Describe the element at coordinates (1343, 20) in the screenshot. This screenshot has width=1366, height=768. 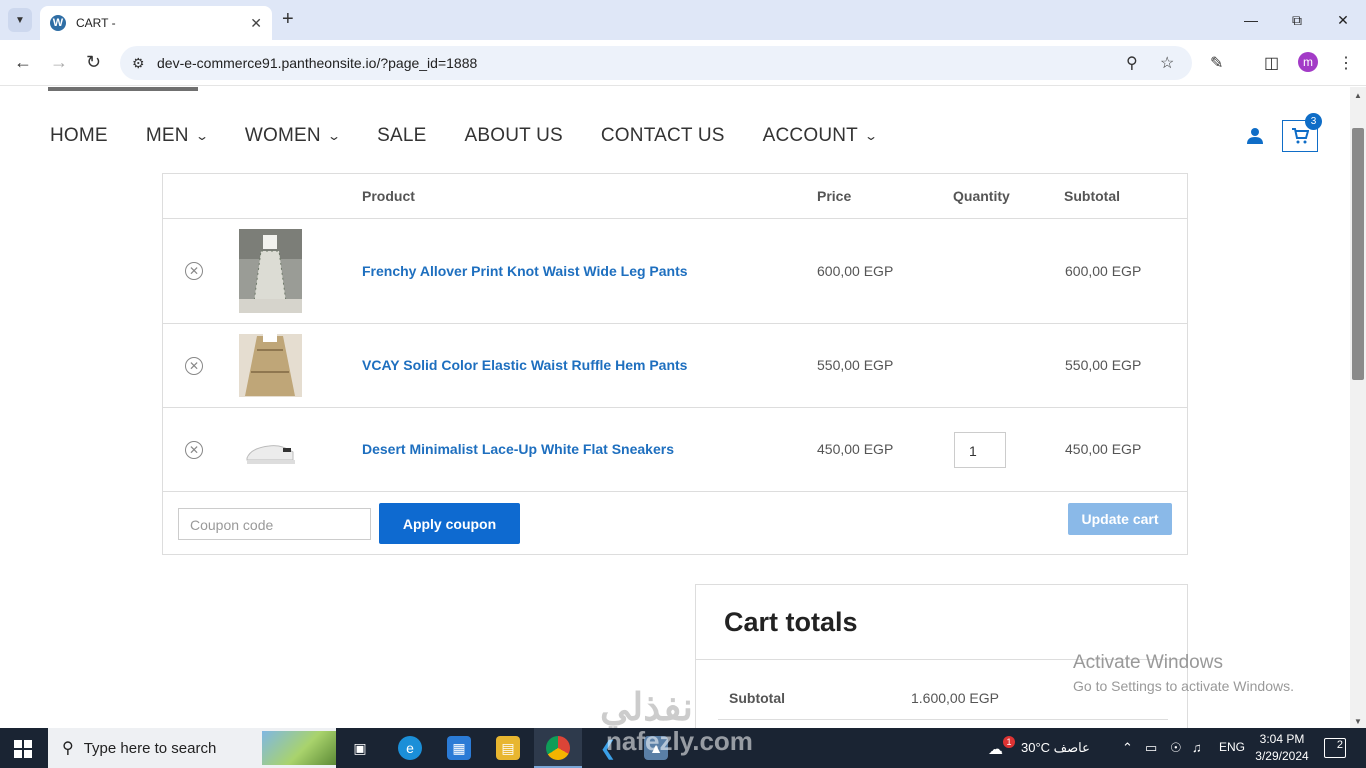
I see `close-window-button: ✕` at that location.